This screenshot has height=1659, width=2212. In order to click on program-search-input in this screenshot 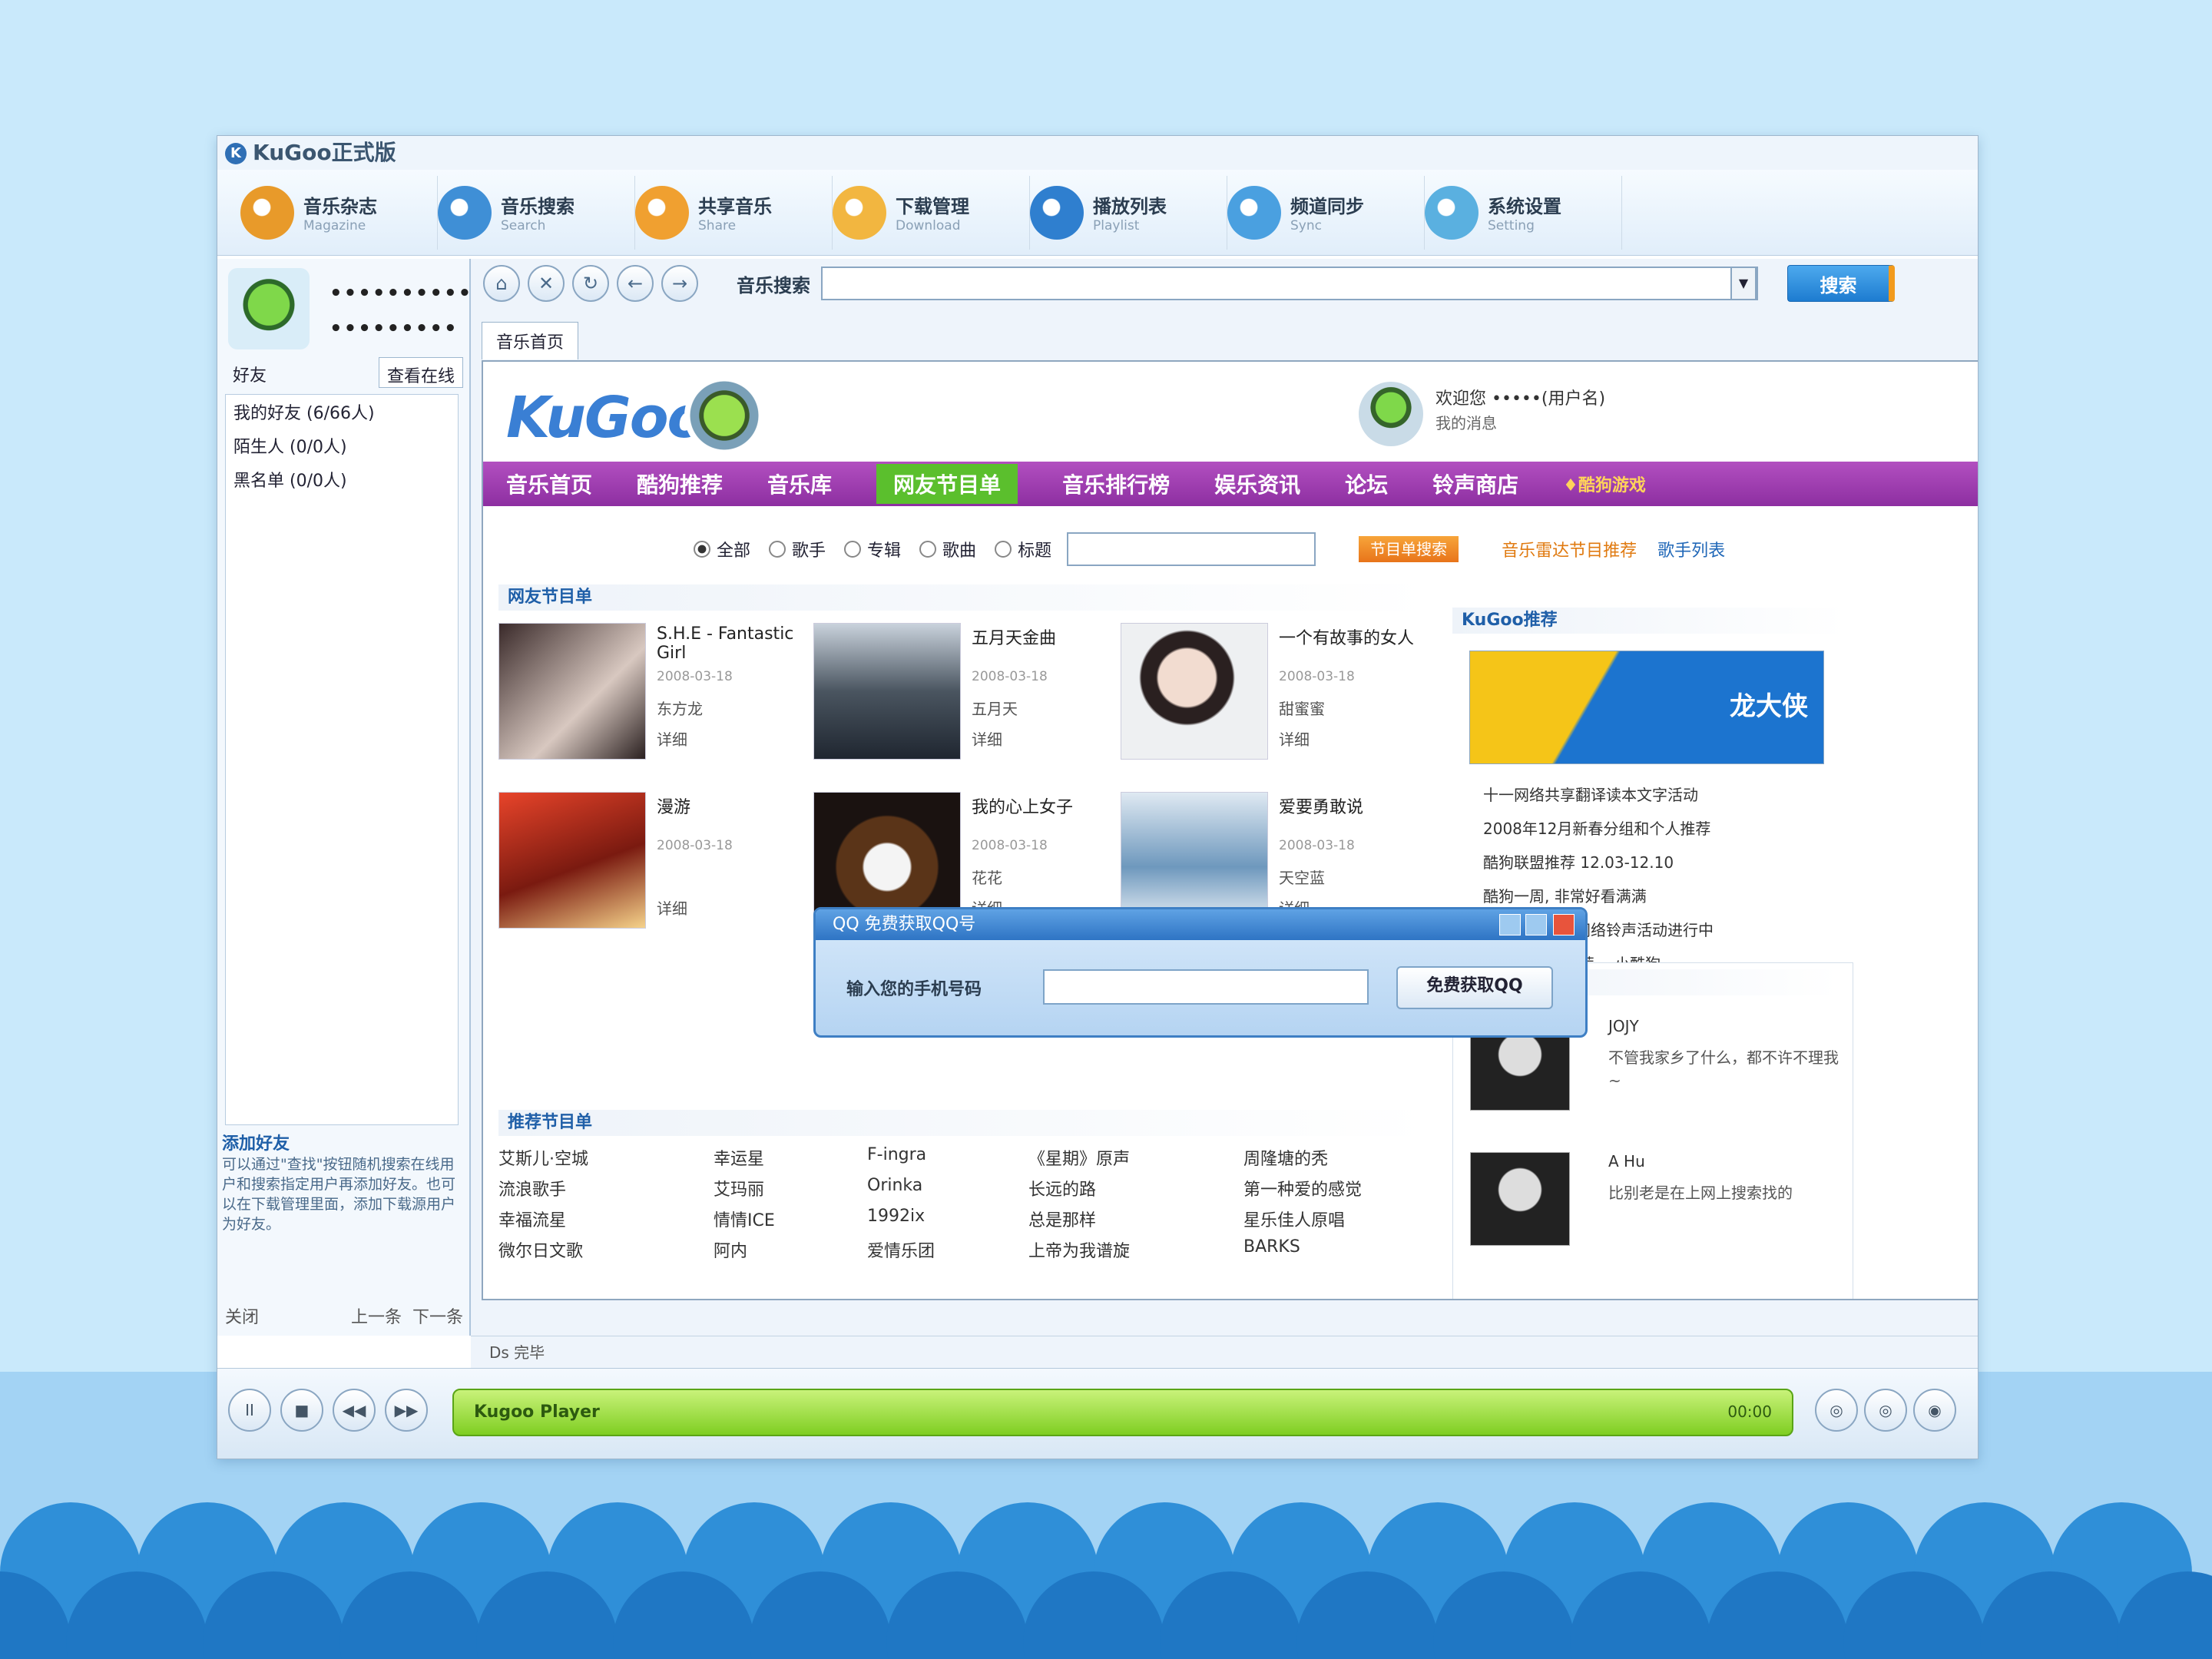, I will do `click(1192, 549)`.